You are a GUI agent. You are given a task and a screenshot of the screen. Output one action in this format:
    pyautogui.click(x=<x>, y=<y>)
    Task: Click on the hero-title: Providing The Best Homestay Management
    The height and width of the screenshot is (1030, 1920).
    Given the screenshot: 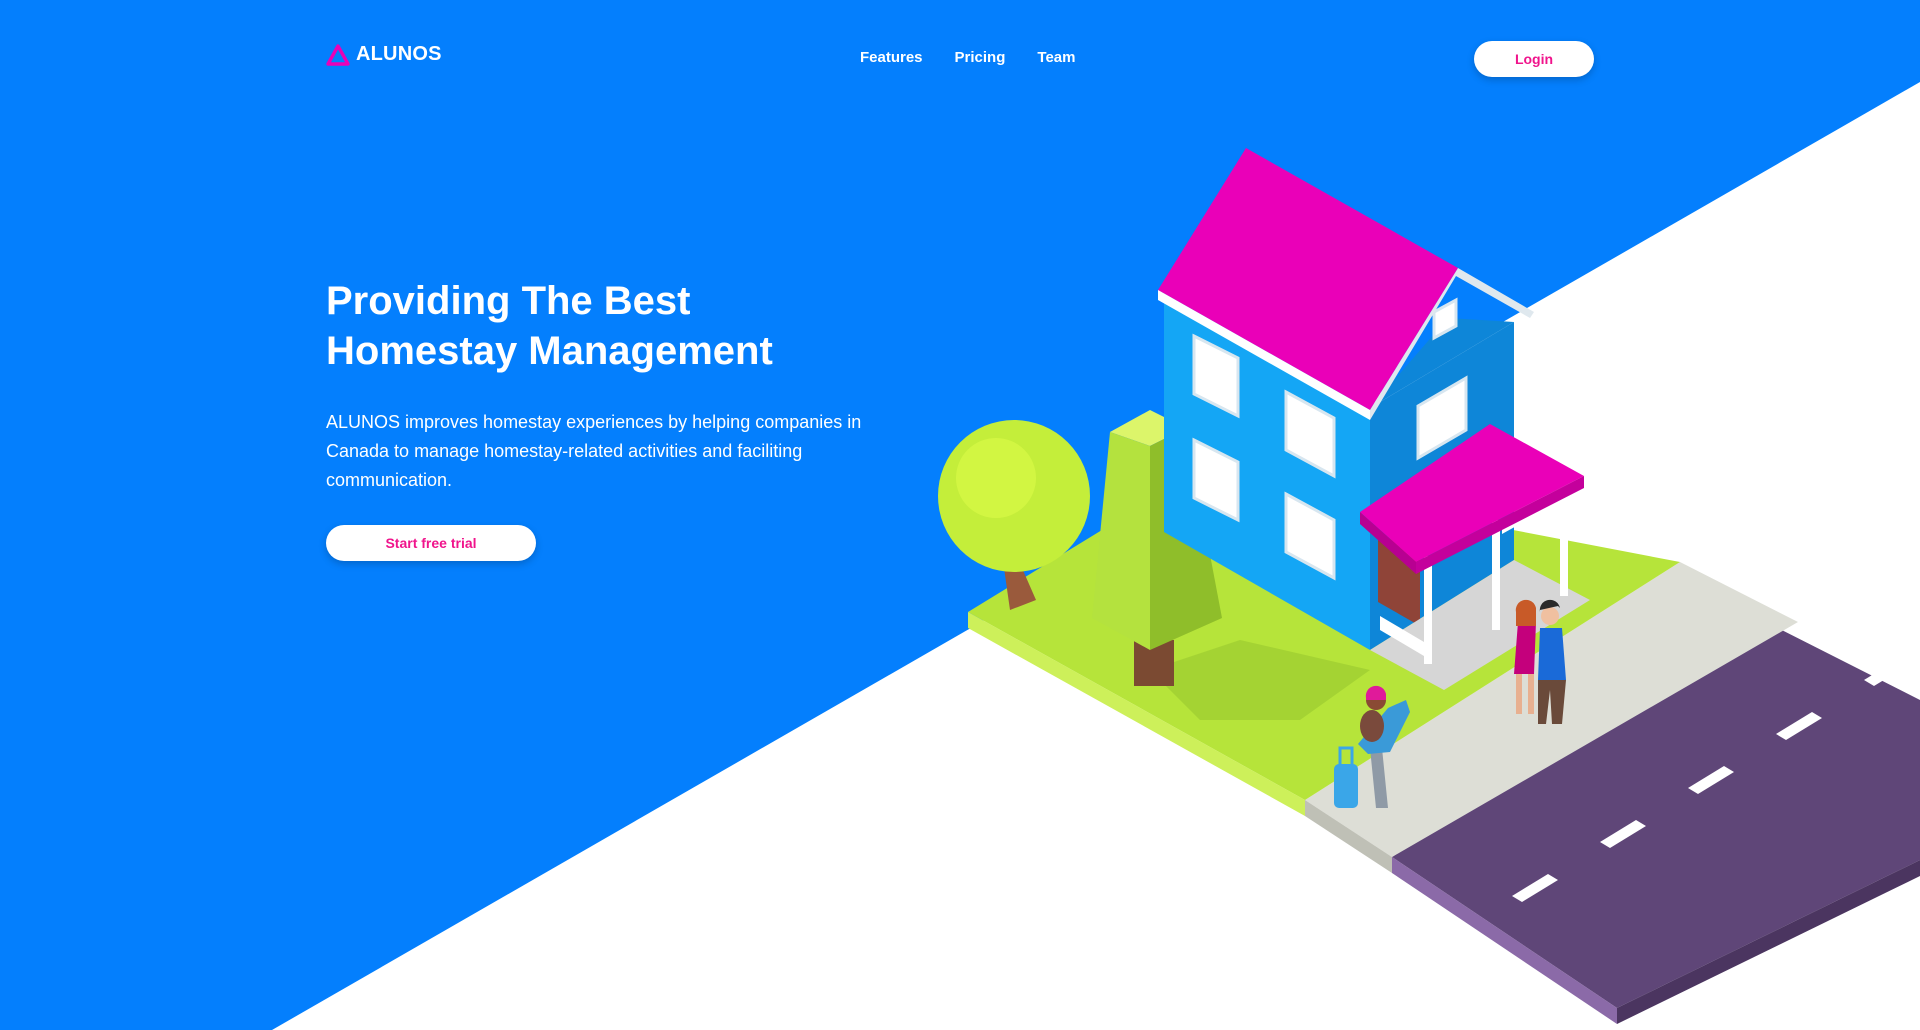 What is the action you would take?
    pyautogui.click(x=606, y=326)
    